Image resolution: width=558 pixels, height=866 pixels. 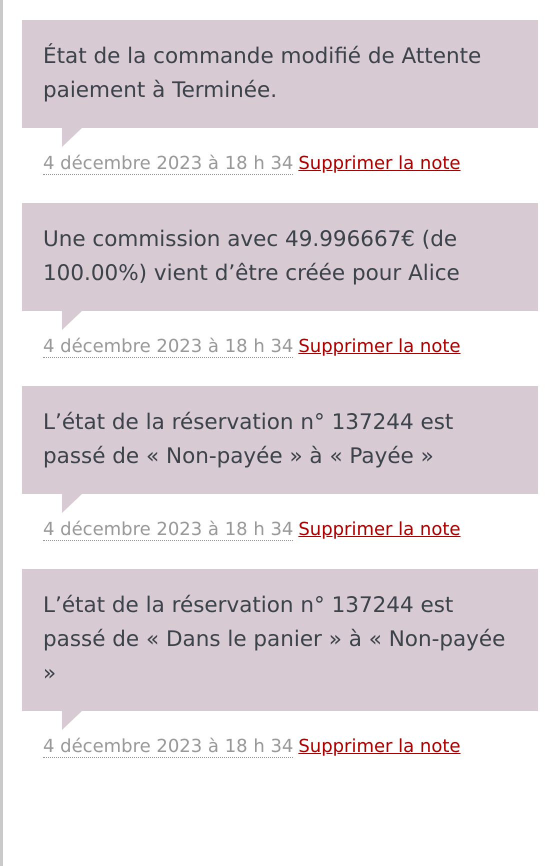 I want to click on note-text: Une commission avec 49.996667€ (de 100.00%) vient d’être créée pour Alice, so click(x=251, y=256).